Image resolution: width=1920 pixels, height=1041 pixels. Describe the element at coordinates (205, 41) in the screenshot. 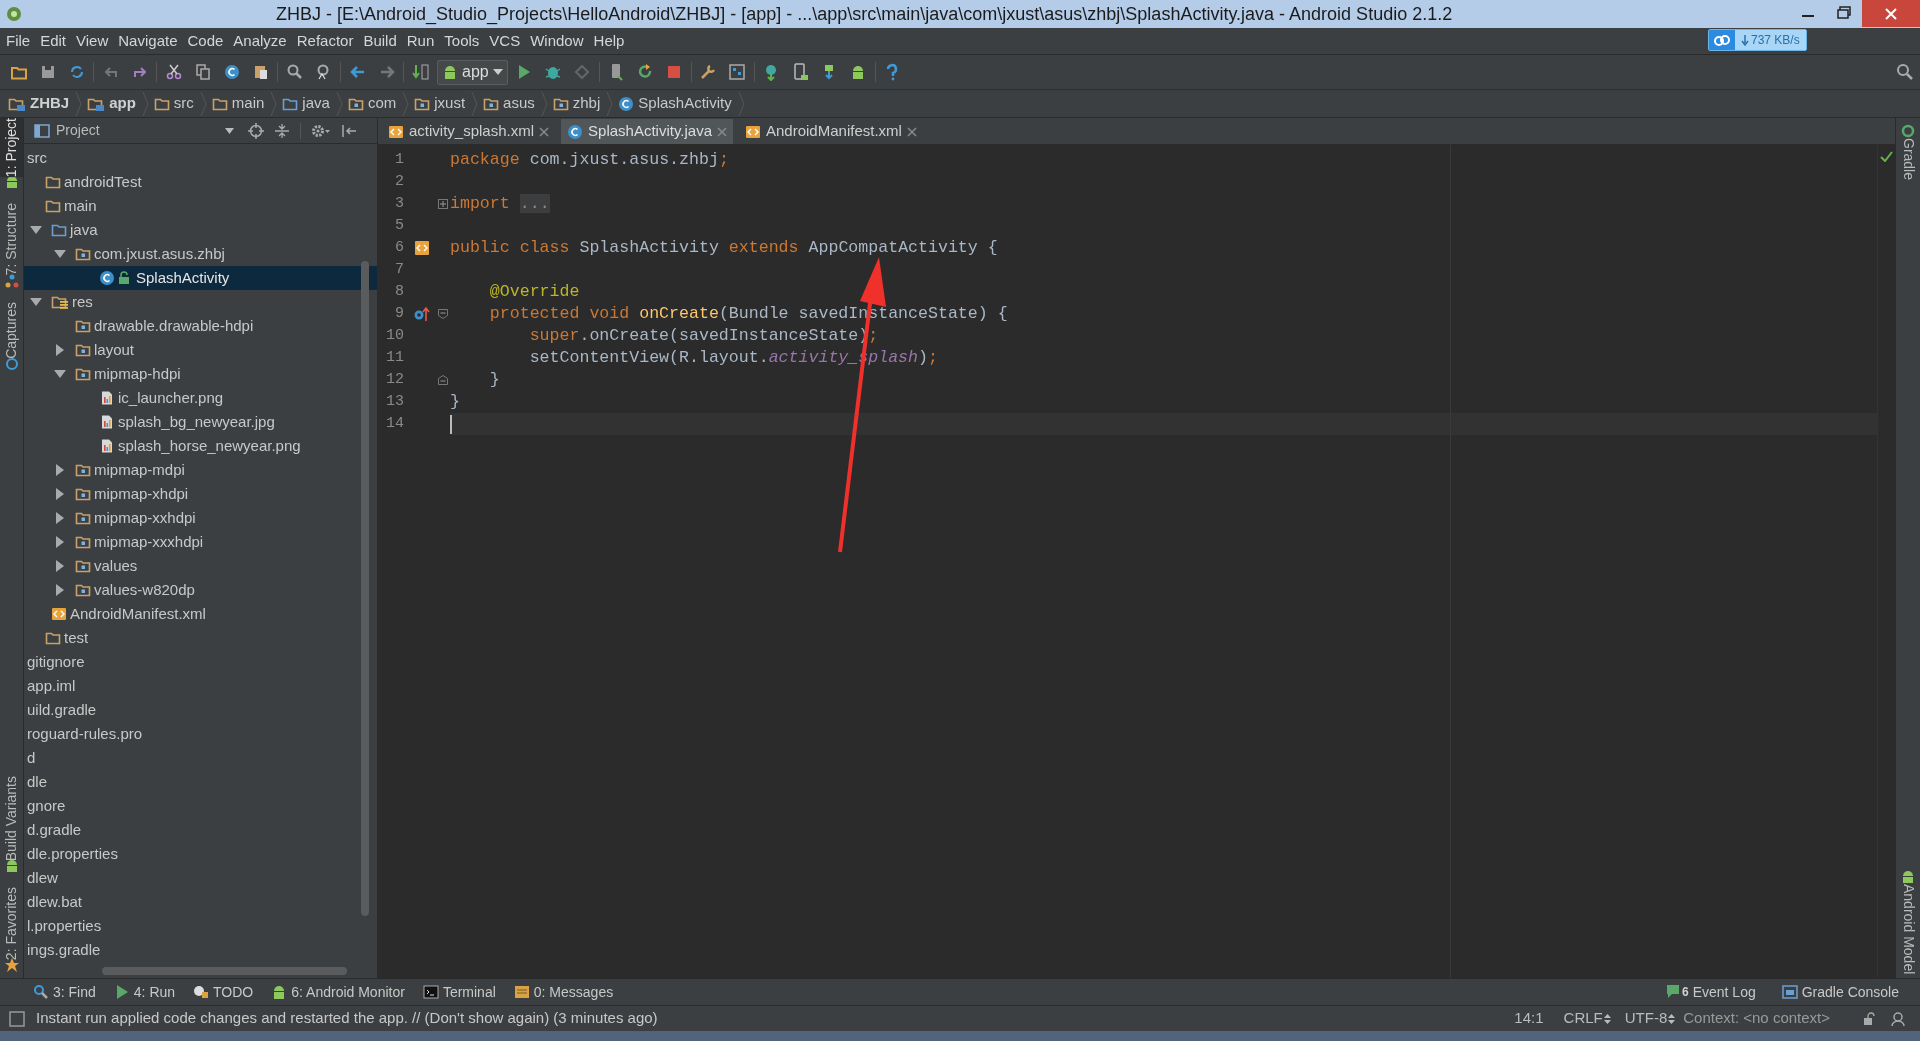

I see `menu-item: Code` at that location.